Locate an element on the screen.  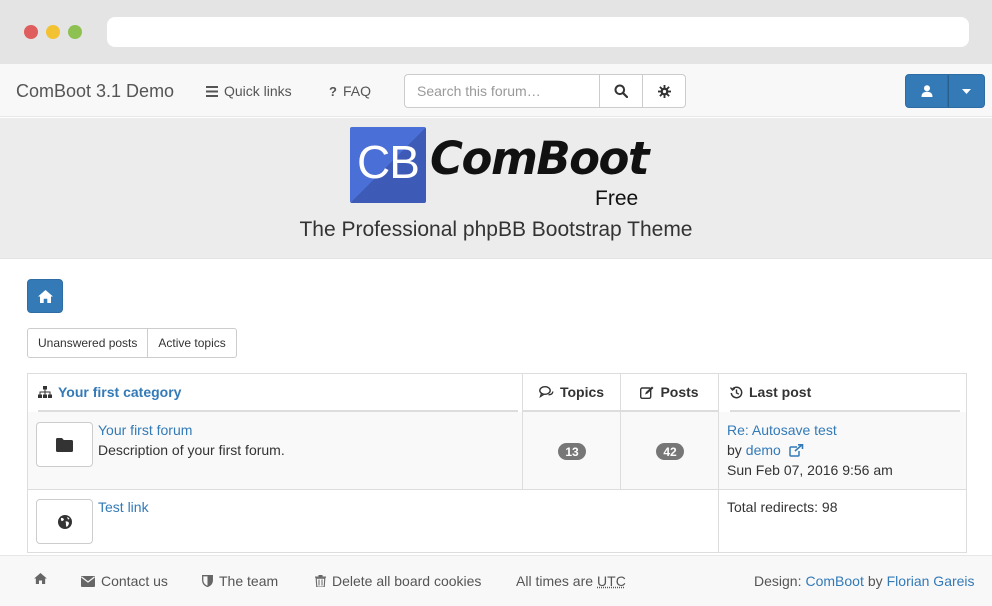
menu-icon is located at coordinates (212, 91).